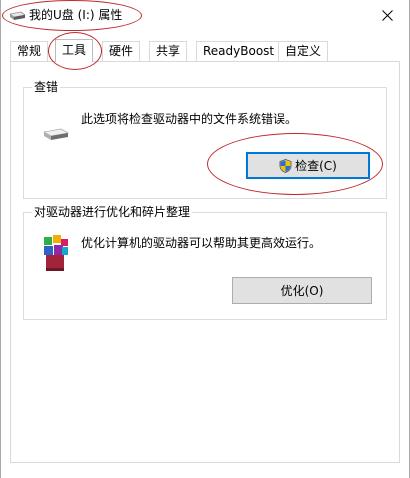  I want to click on close-icon, so click(387, 15).